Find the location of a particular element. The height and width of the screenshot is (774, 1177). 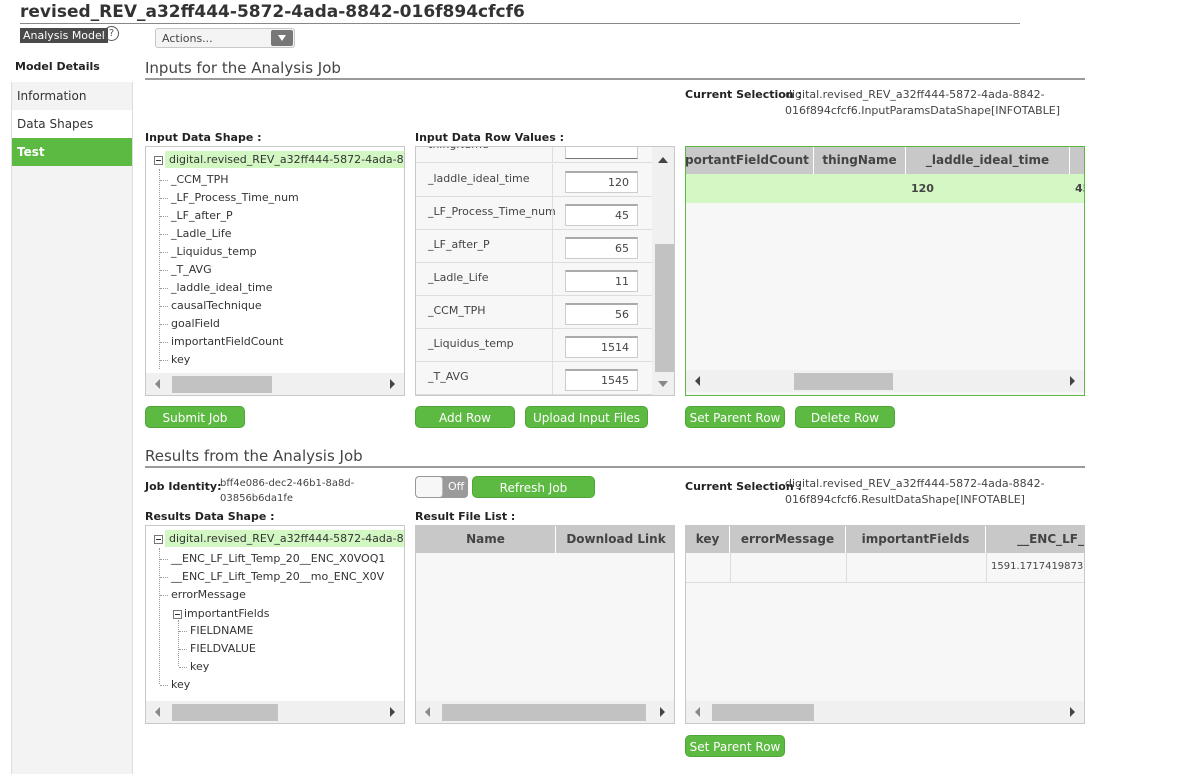

row-value-name: thingName is located at coordinates (458, 149).